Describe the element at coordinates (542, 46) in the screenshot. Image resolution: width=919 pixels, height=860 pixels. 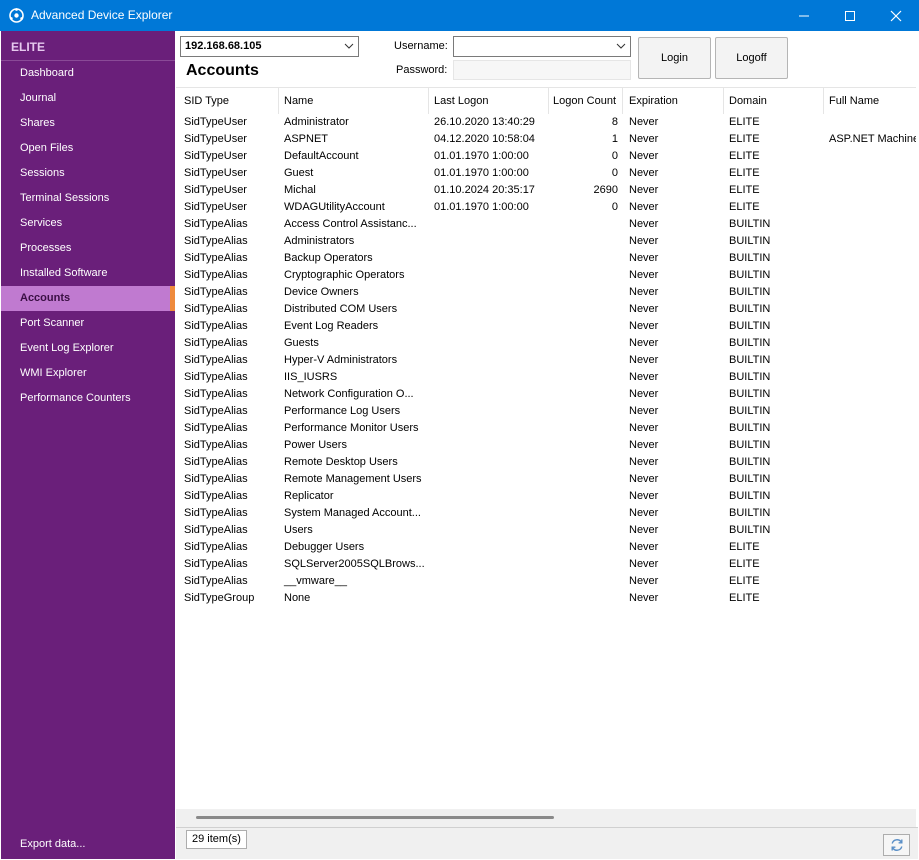
I see `username-select` at that location.